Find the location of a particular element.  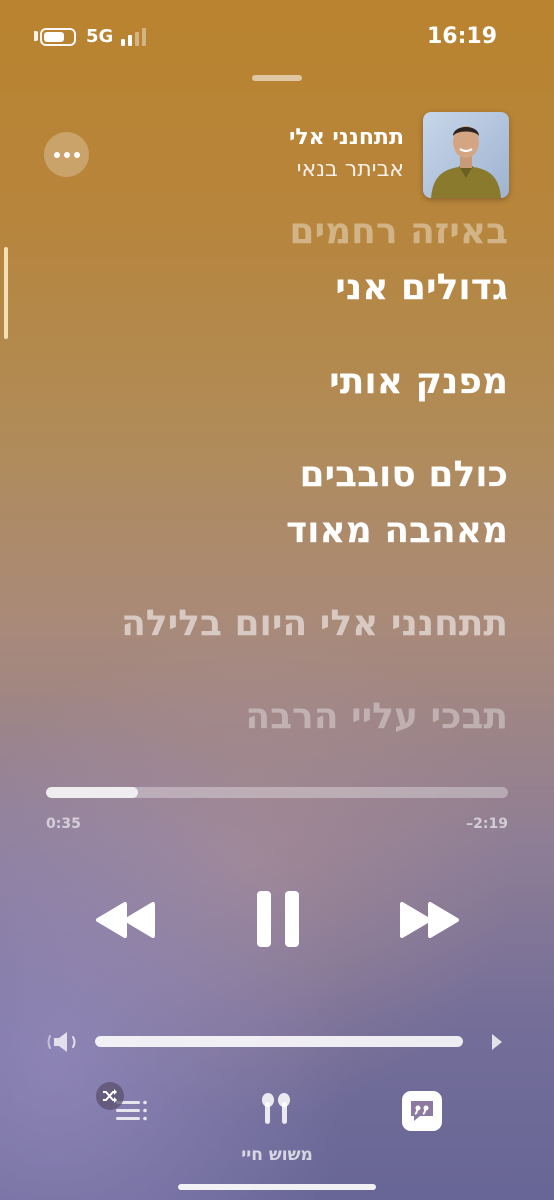

track-title: תתחנני אלי is located at coordinates (346, 137).